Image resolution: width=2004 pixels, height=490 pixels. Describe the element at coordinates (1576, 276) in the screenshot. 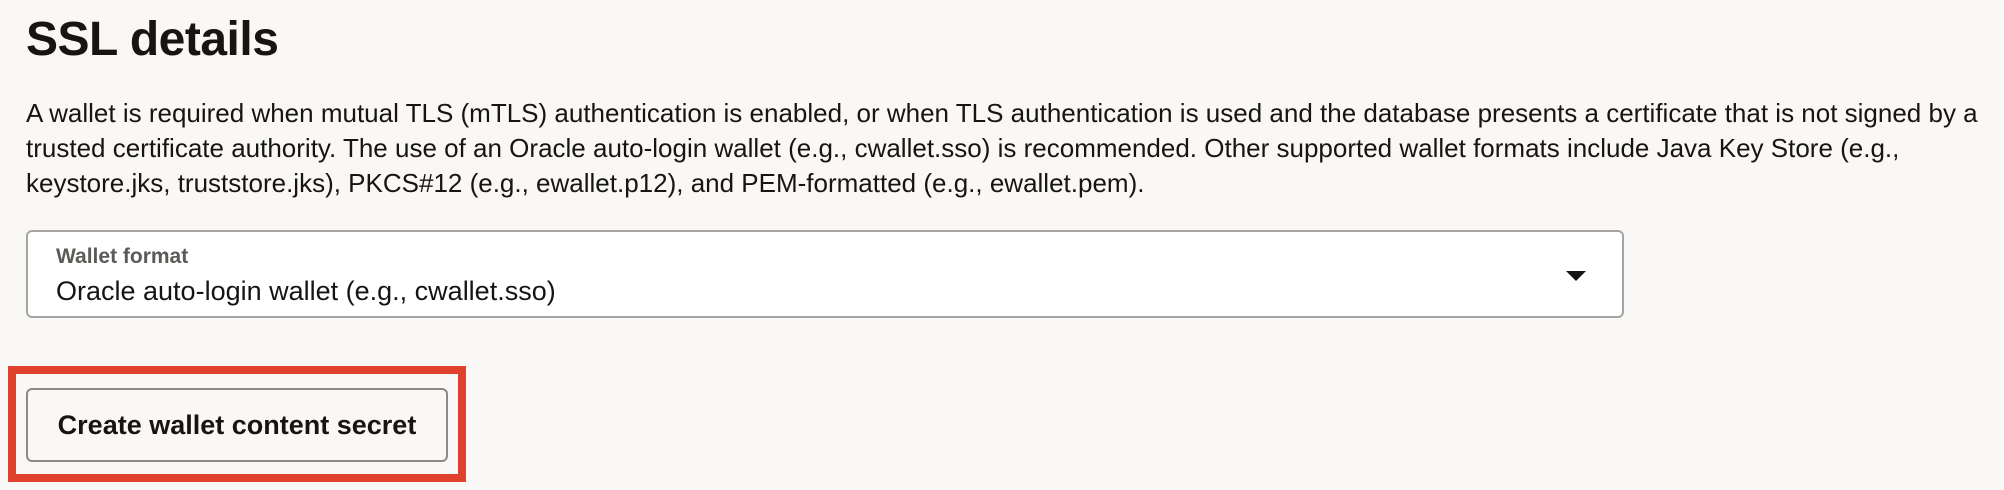

I see `chevron-down-icon` at that location.